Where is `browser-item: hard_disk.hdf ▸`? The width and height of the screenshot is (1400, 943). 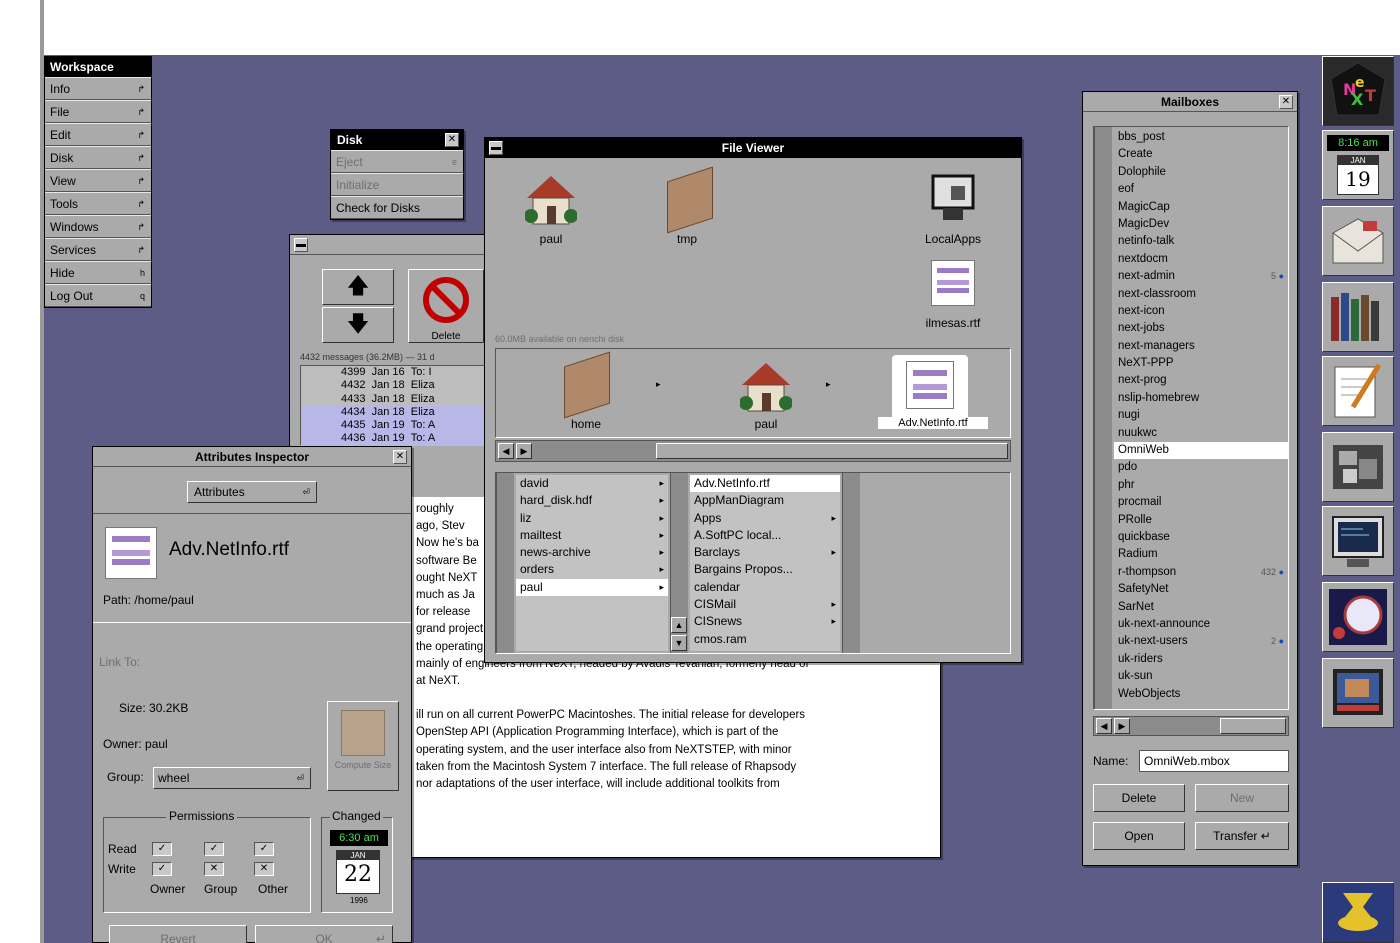 browser-item: hard_disk.hdf ▸ is located at coordinates (592, 500).